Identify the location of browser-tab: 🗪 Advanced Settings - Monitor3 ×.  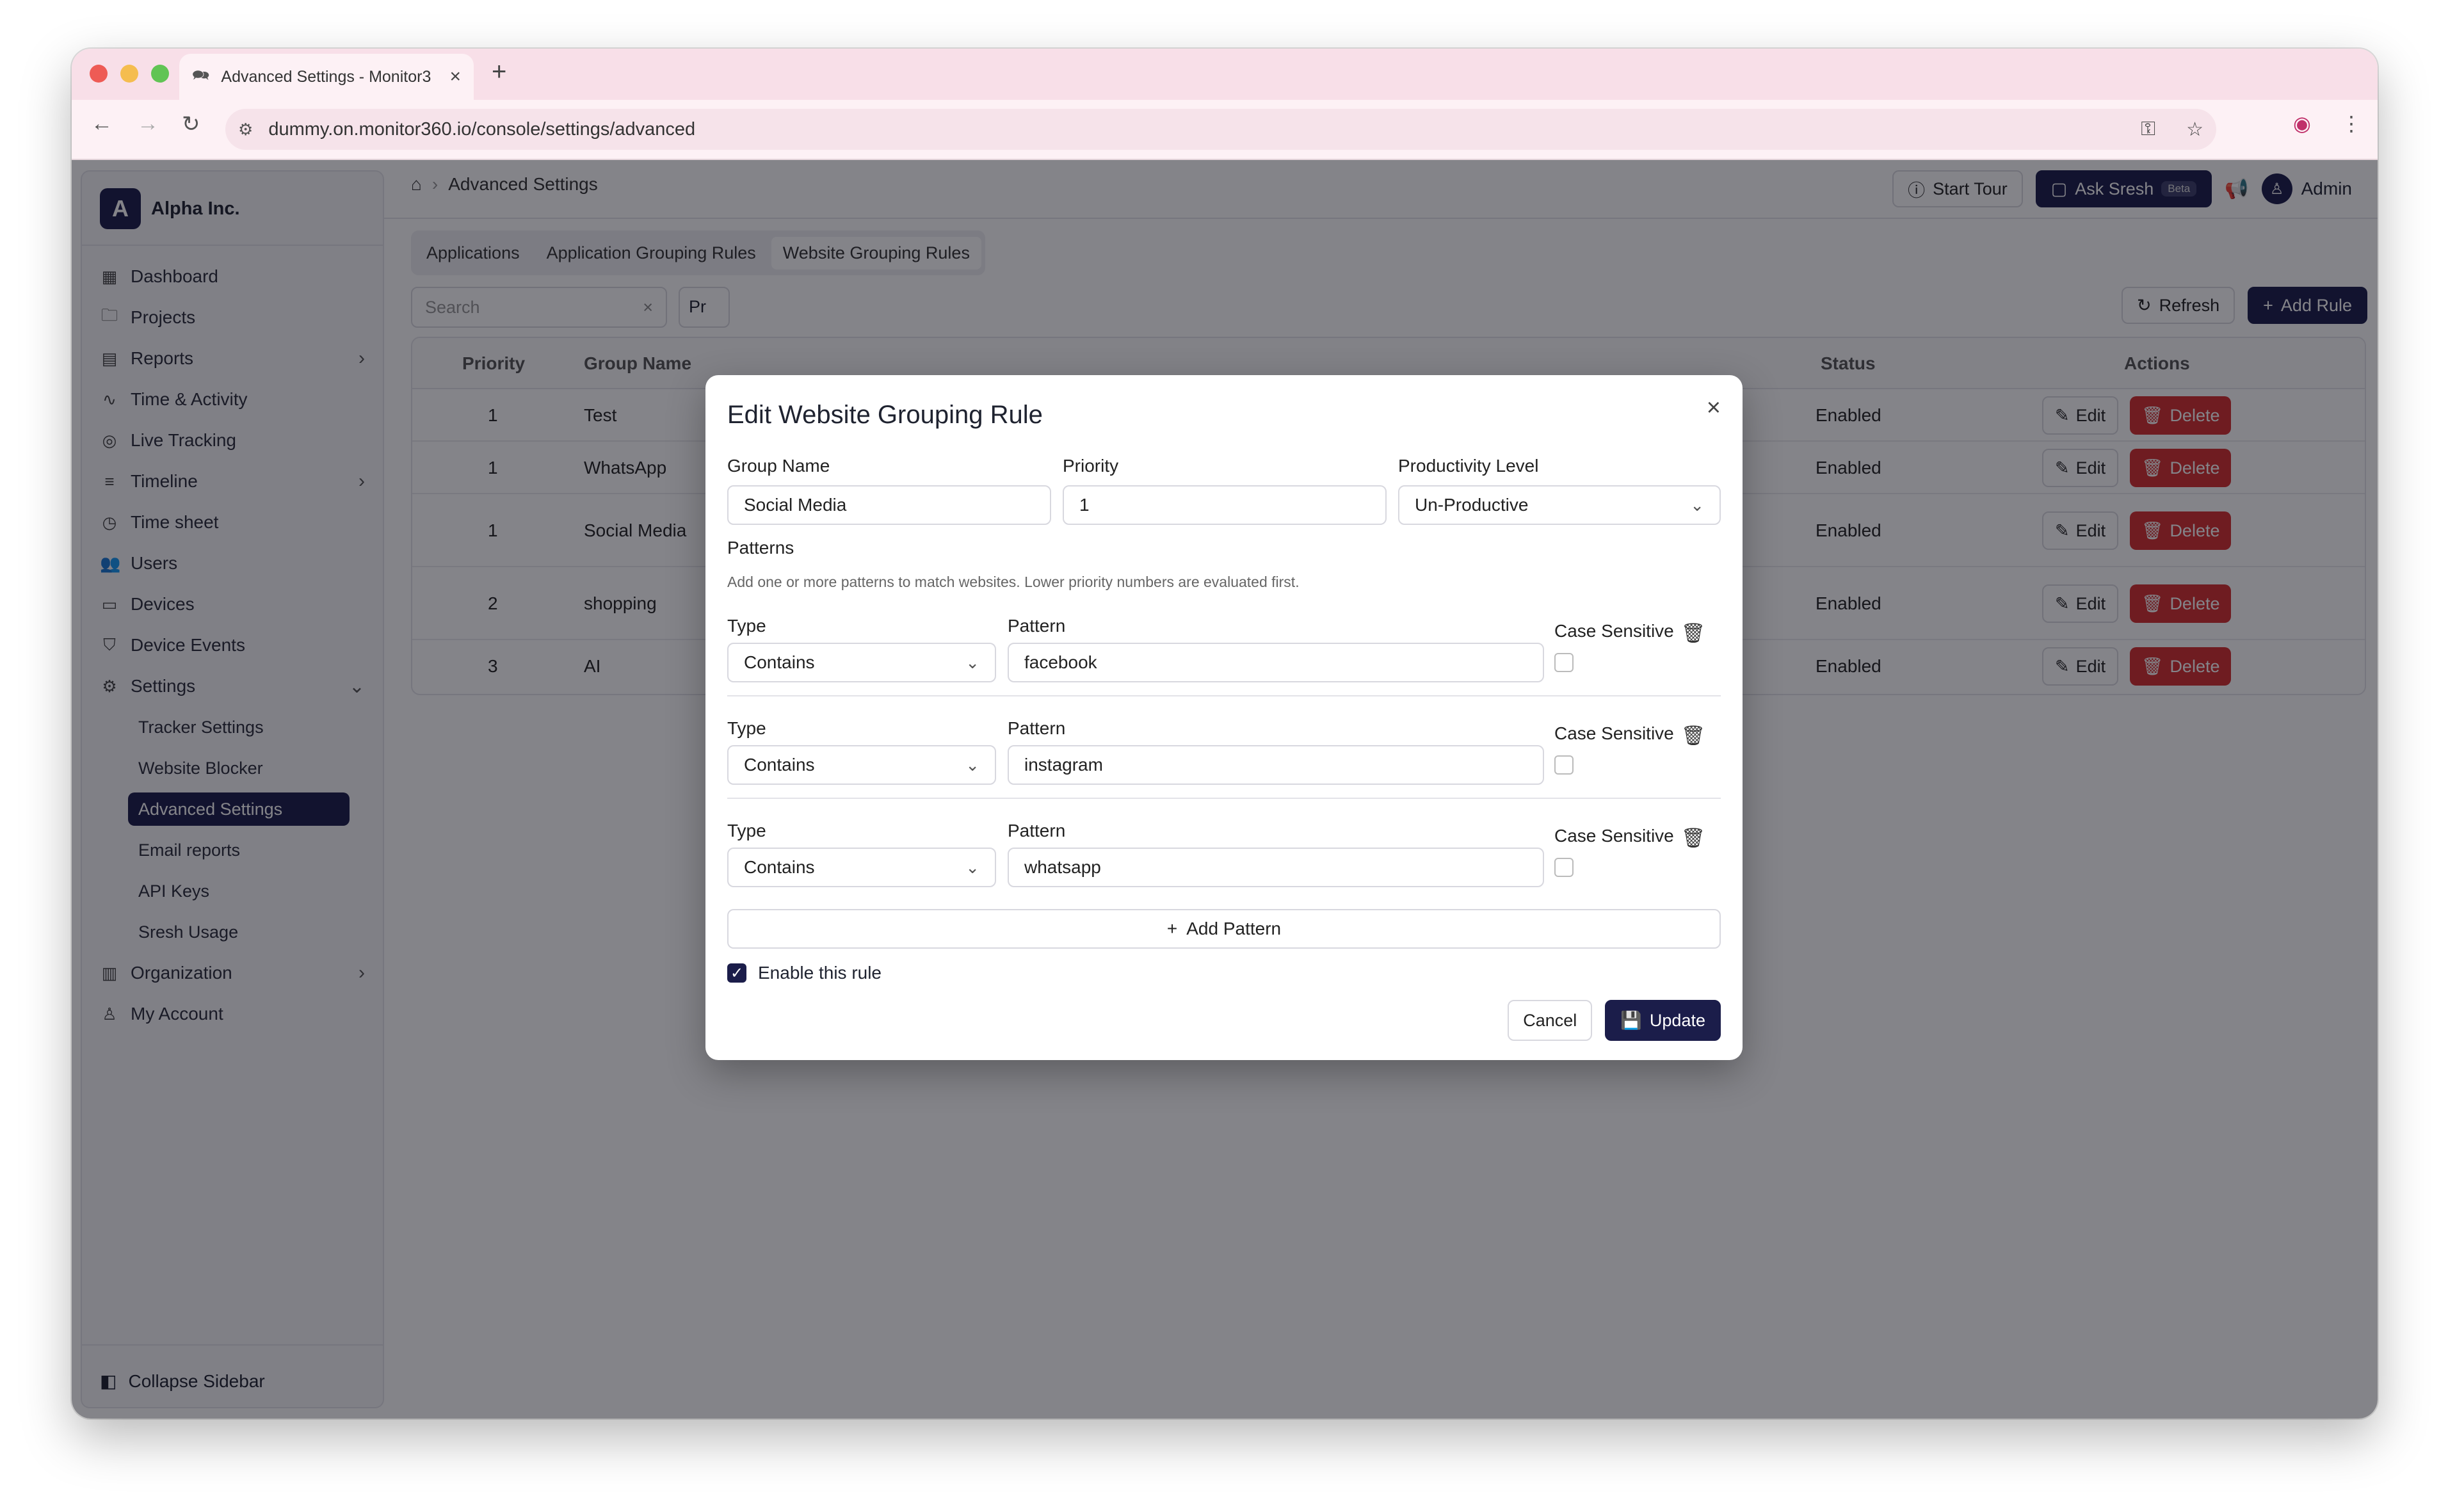
(326, 77).